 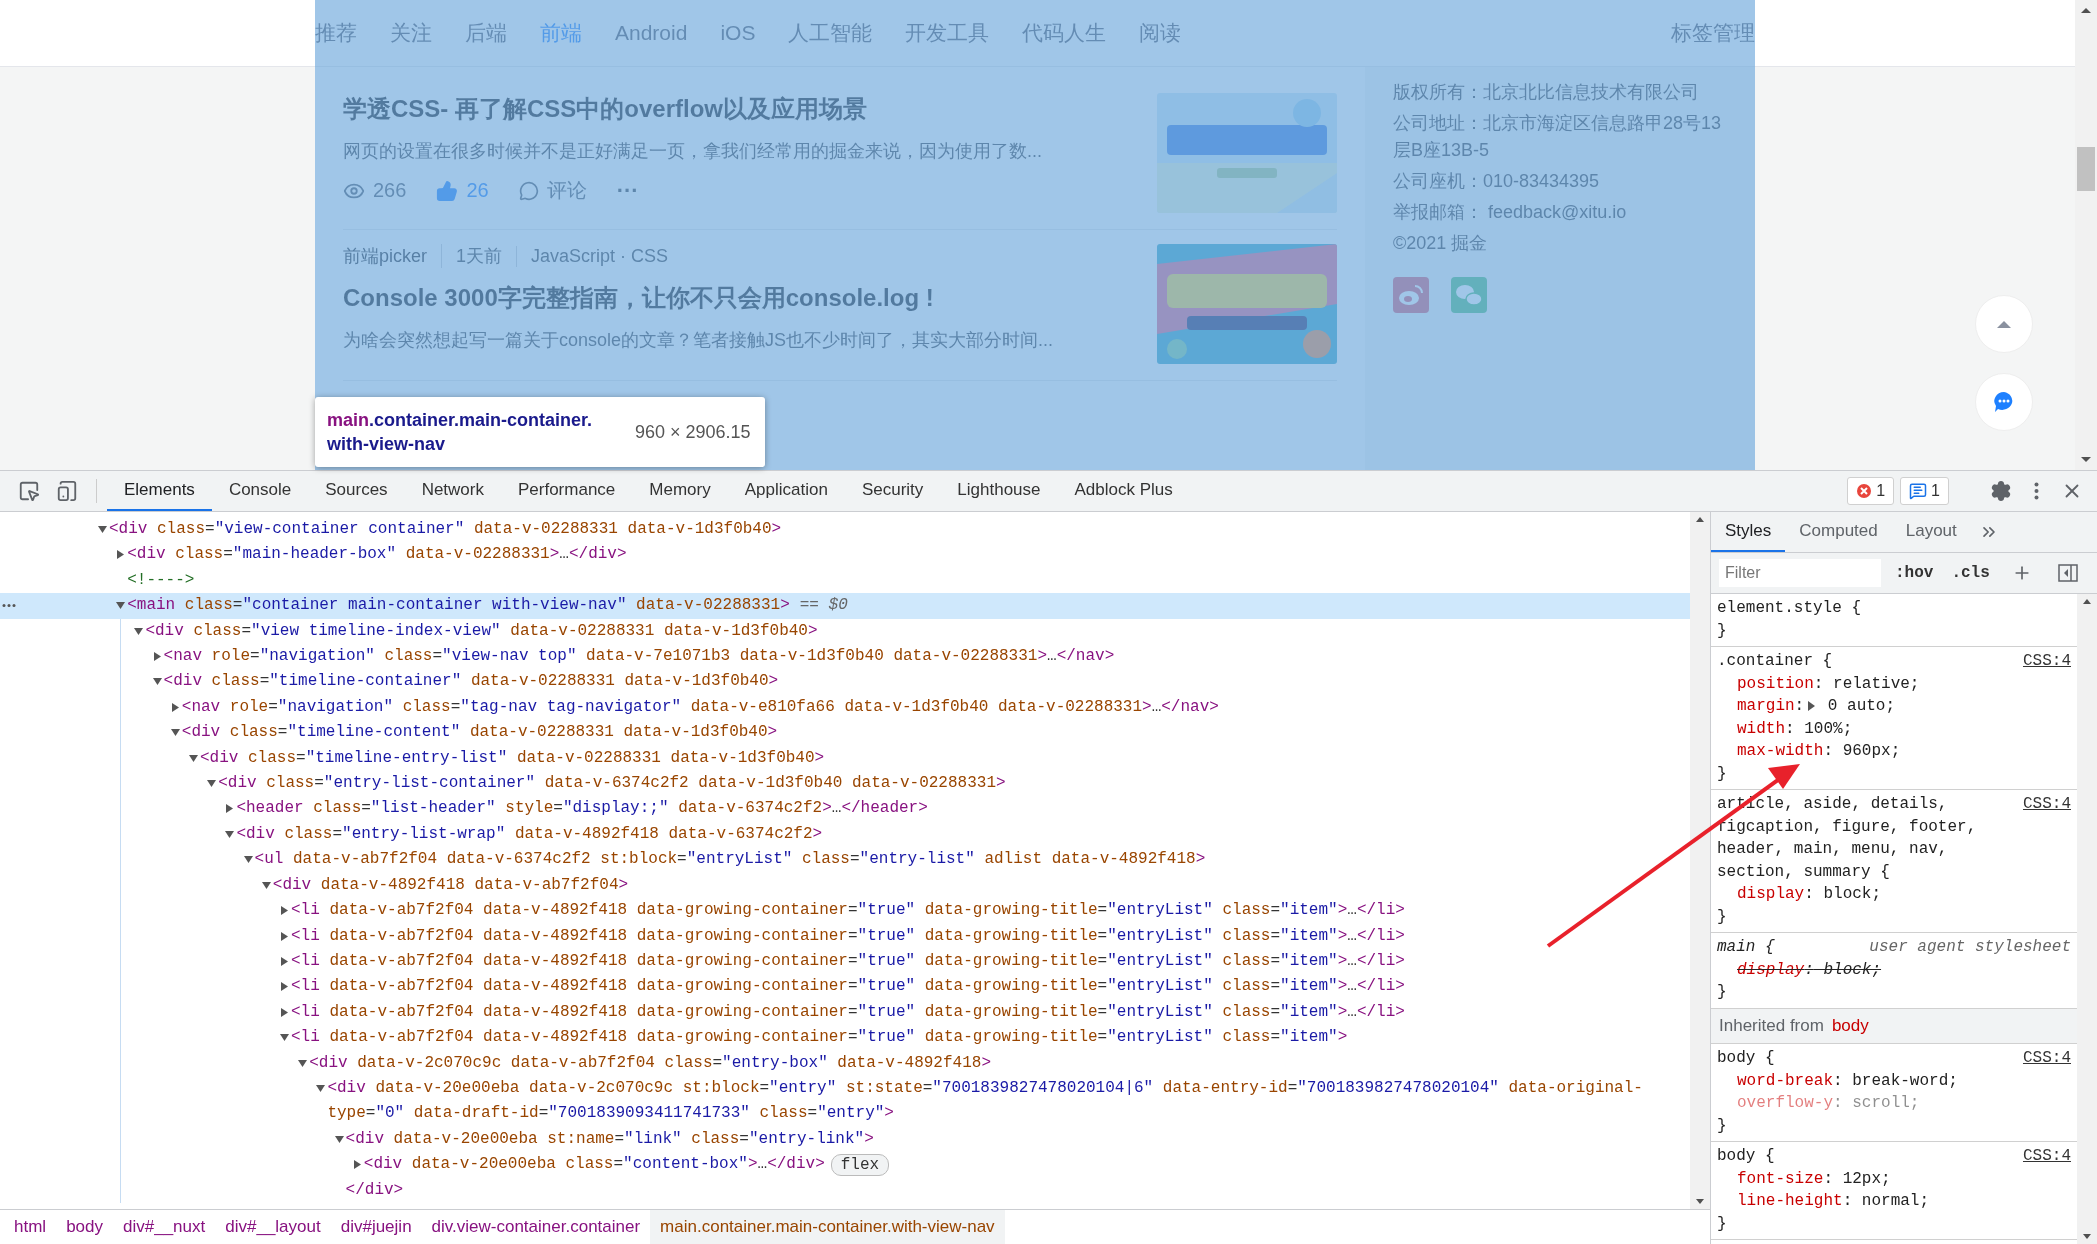 What do you see at coordinates (693, 432) in the screenshot?
I see `element-size: 960 × 2906.15` at bounding box center [693, 432].